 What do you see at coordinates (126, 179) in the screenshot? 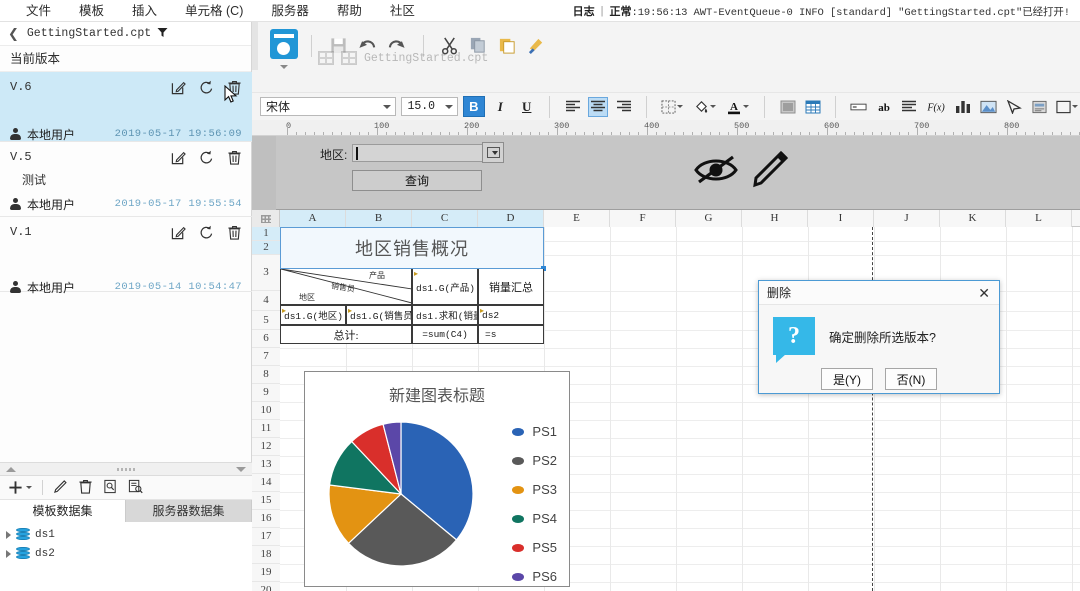
I see `version-item-v5: V.5 测试 本地用户 2019-05-17 19:55:54` at bounding box center [126, 179].